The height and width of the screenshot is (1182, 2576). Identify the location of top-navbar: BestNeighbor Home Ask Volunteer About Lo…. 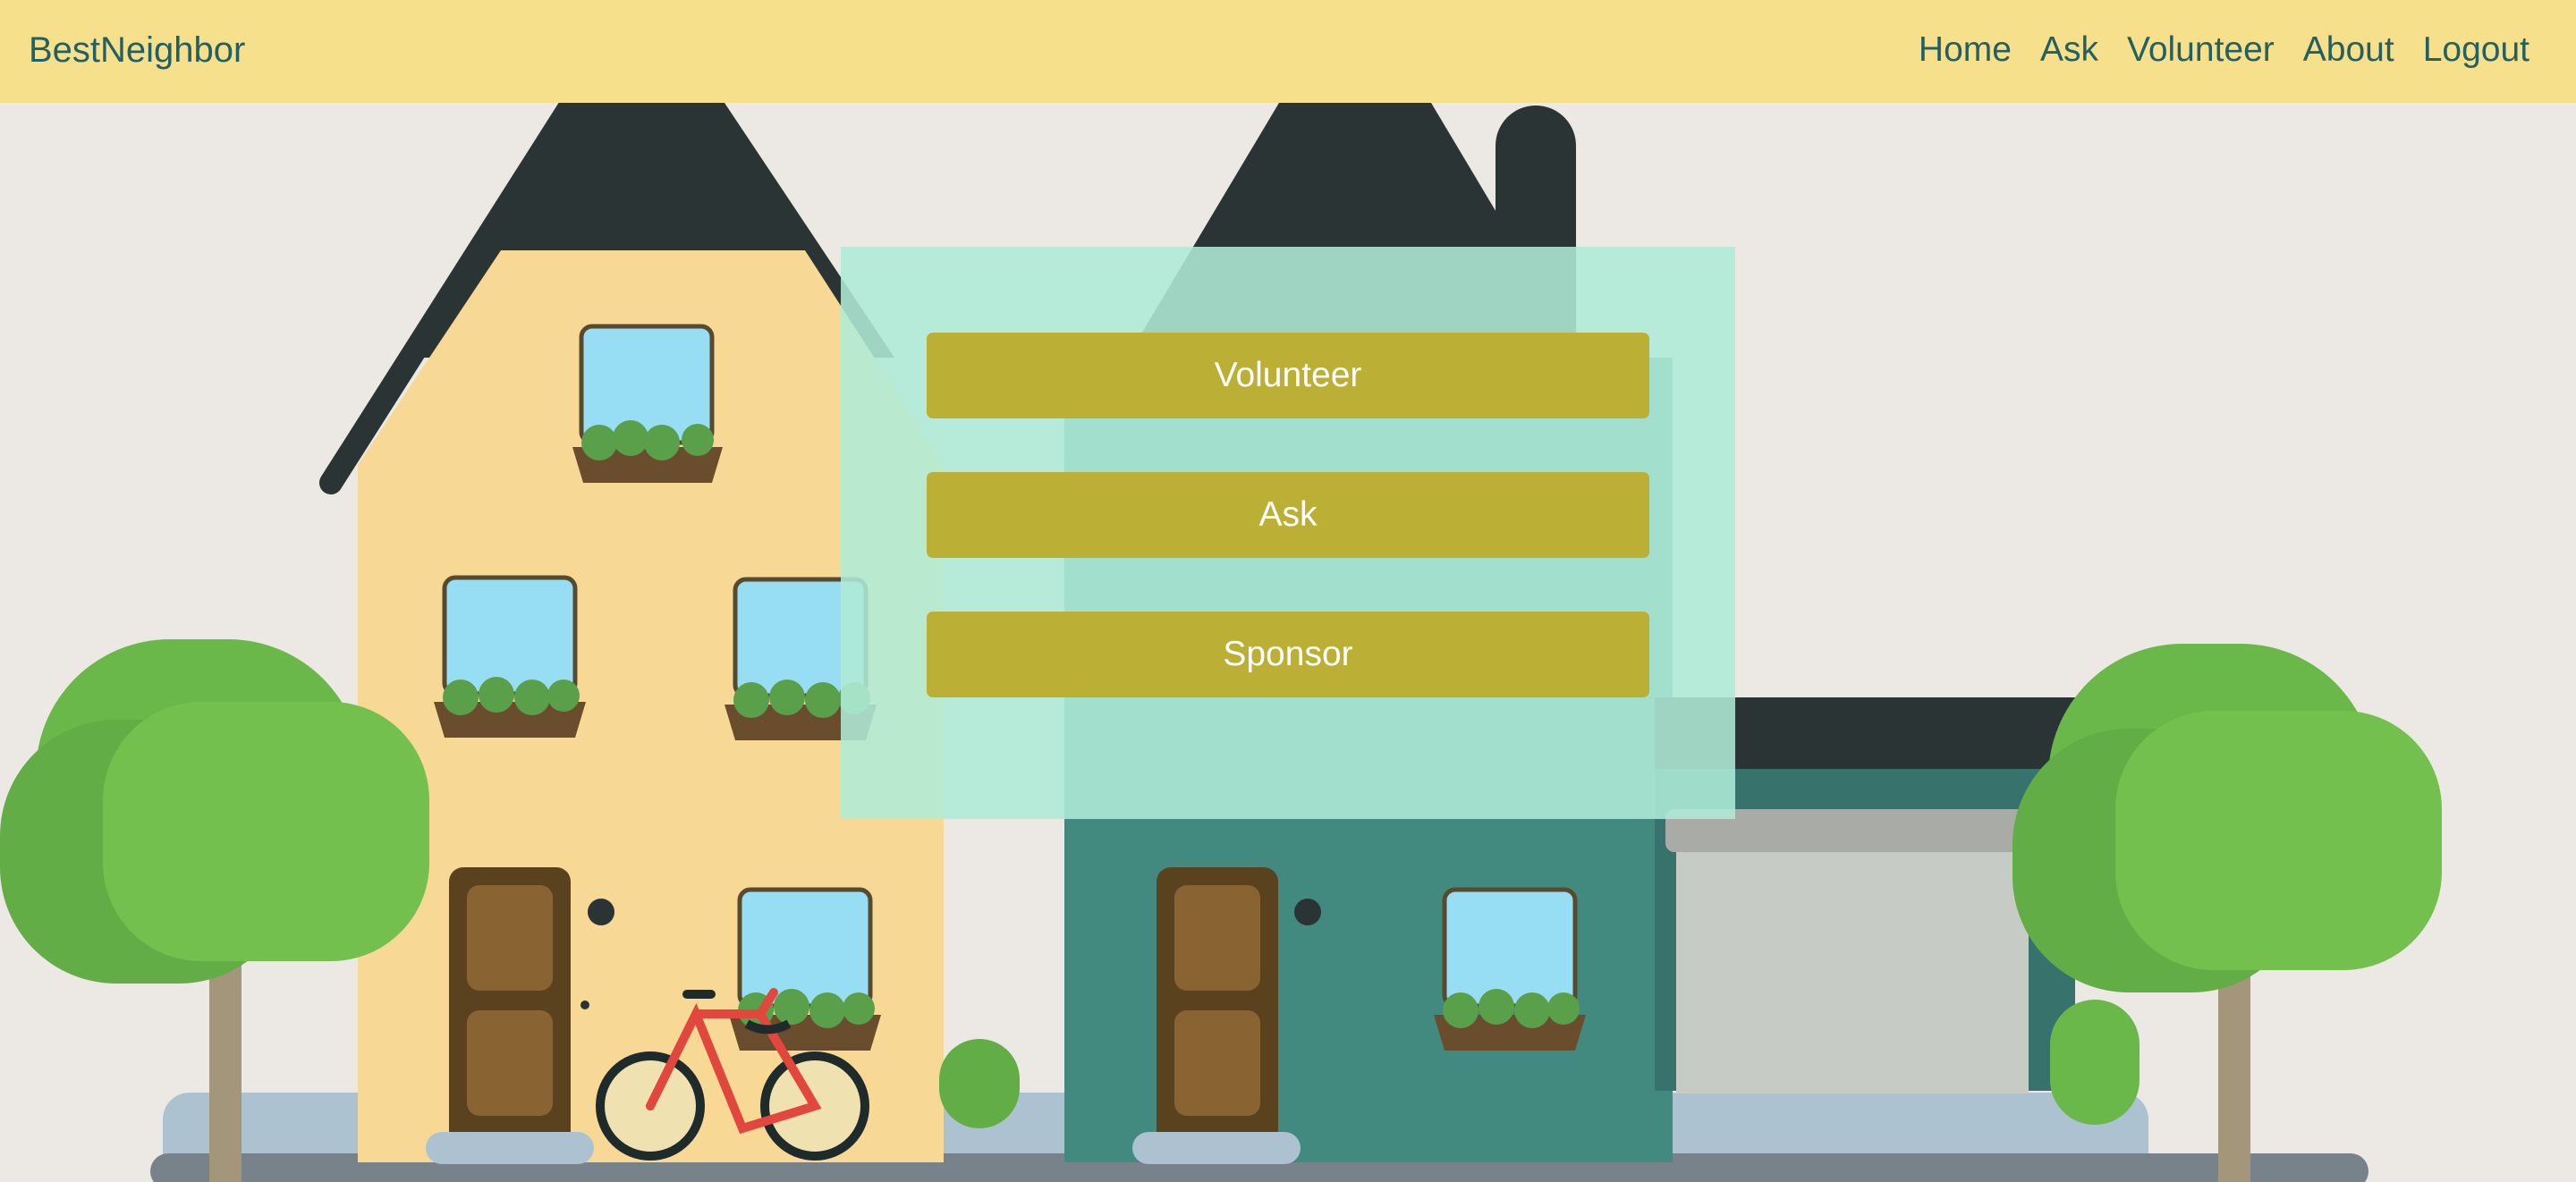
(1288, 51).